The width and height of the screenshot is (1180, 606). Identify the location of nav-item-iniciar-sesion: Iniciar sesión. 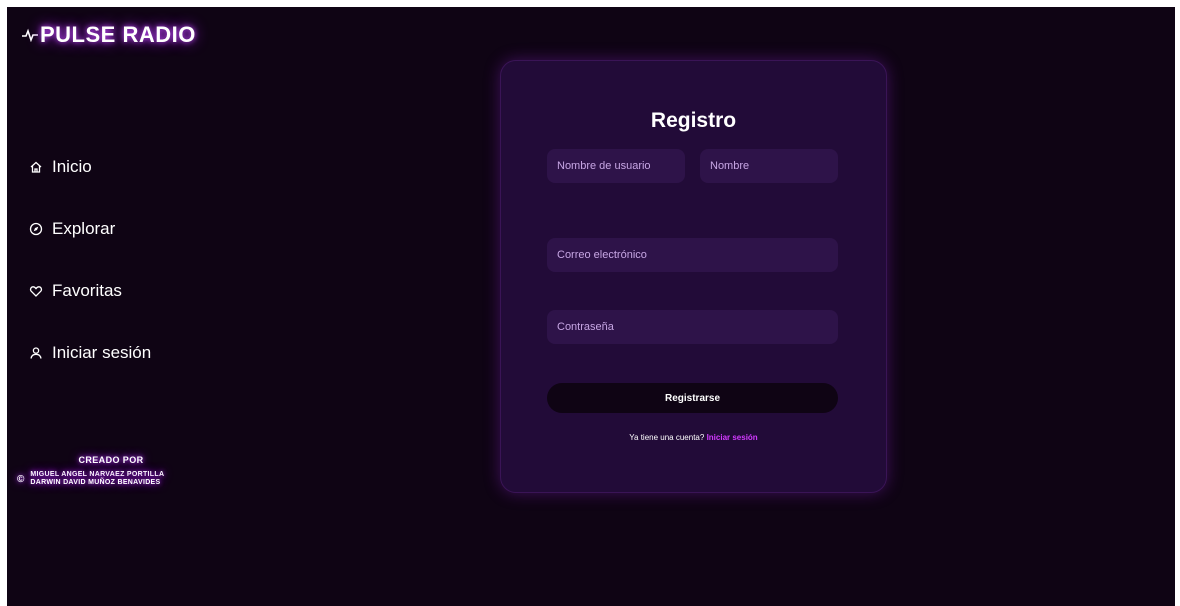
(90, 353).